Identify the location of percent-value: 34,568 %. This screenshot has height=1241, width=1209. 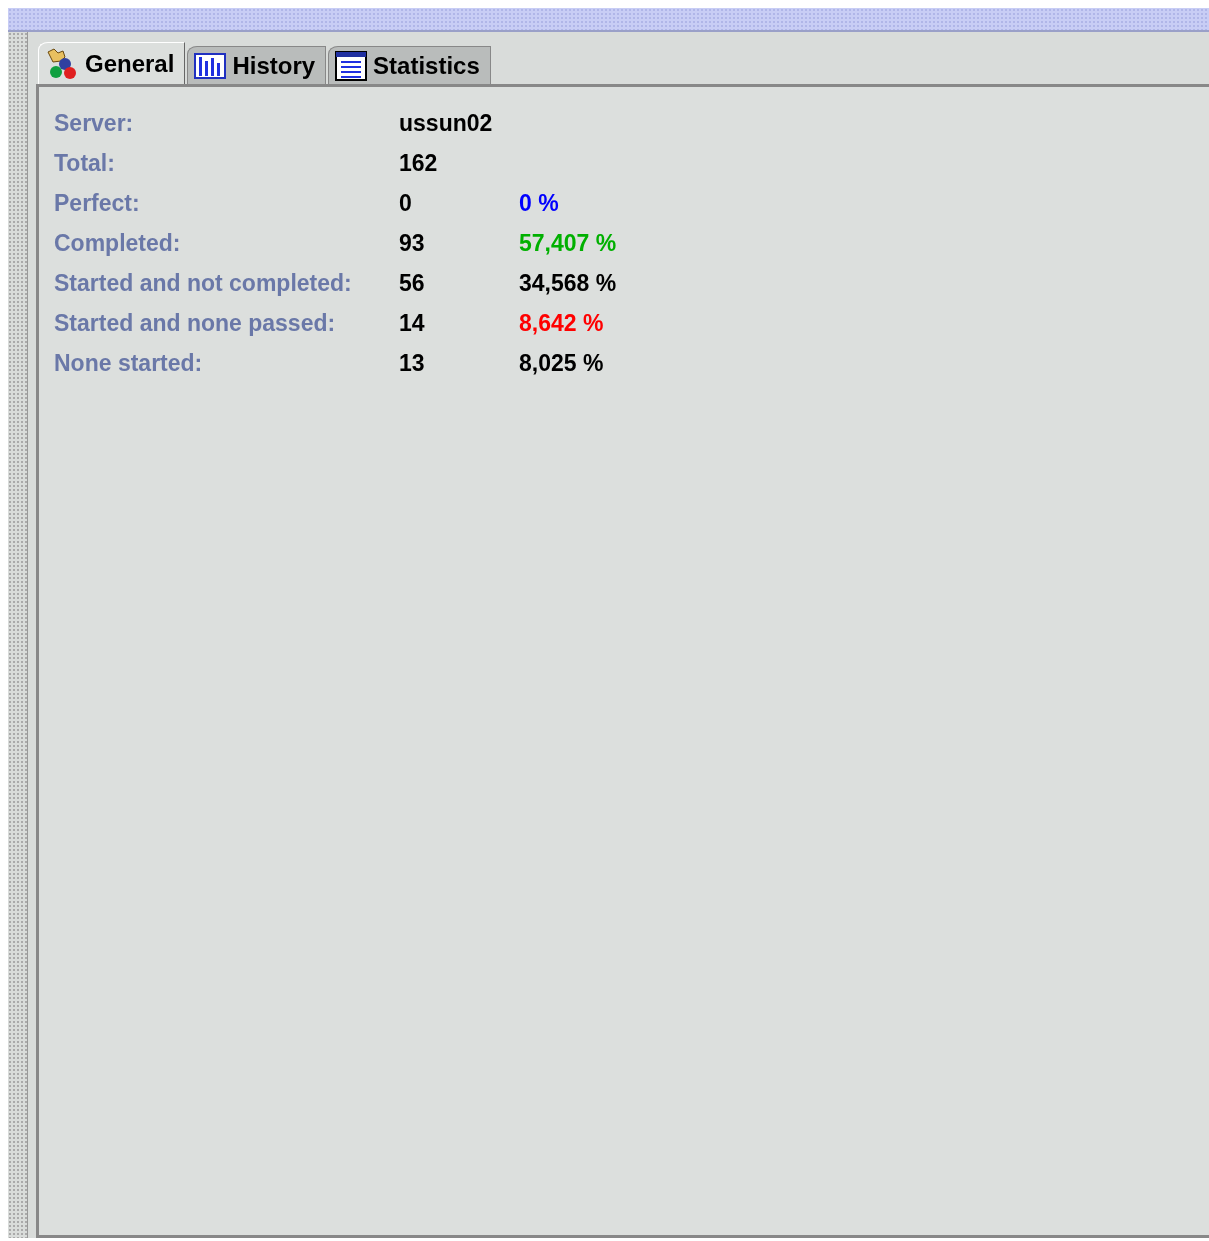
(568, 283).